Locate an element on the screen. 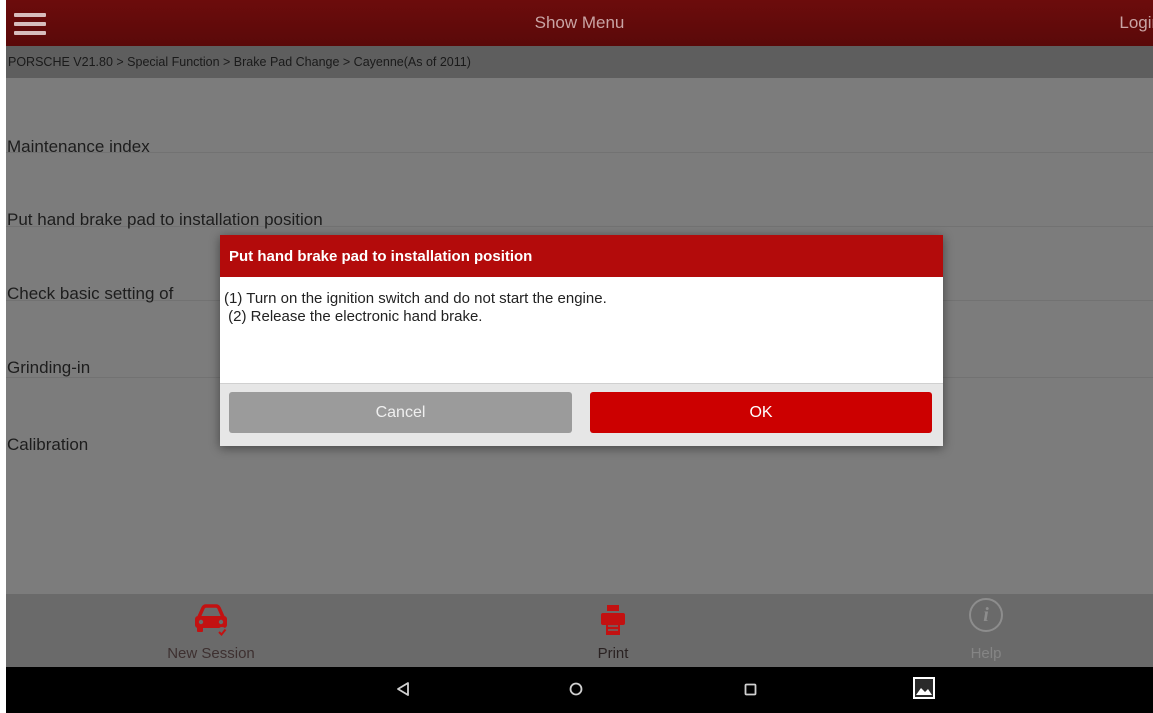 This screenshot has width=1153, height=713. printer-icon is located at coordinates (613, 622).